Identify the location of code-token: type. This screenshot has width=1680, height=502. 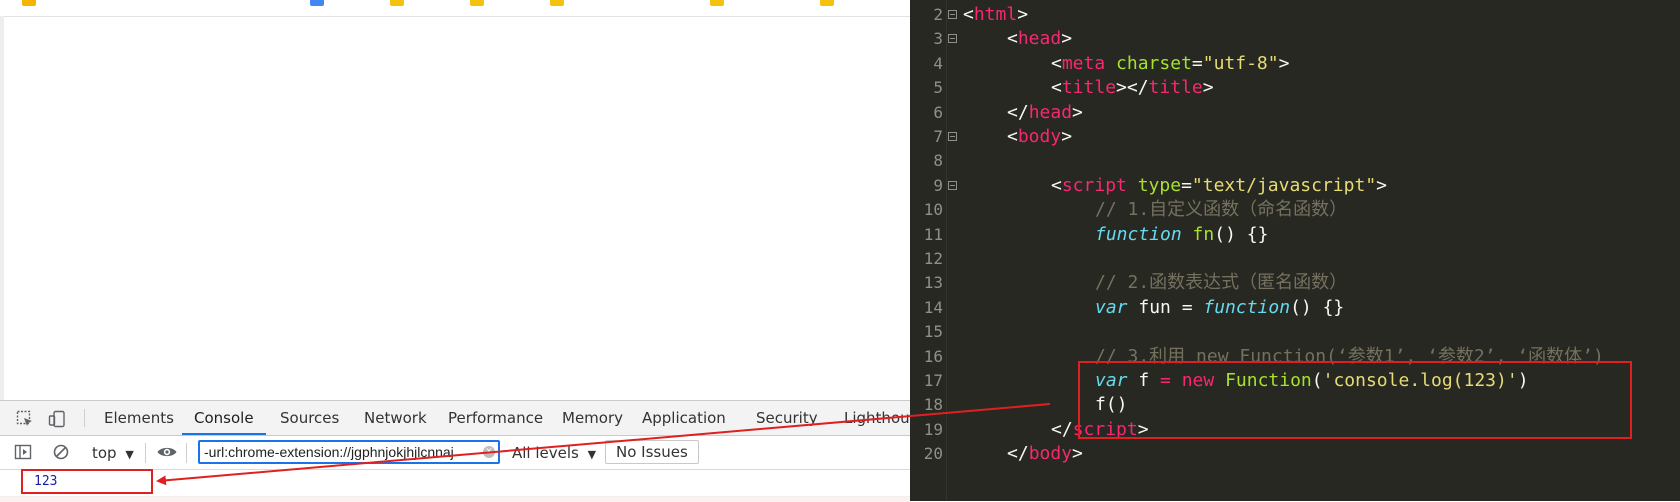
(1159, 185).